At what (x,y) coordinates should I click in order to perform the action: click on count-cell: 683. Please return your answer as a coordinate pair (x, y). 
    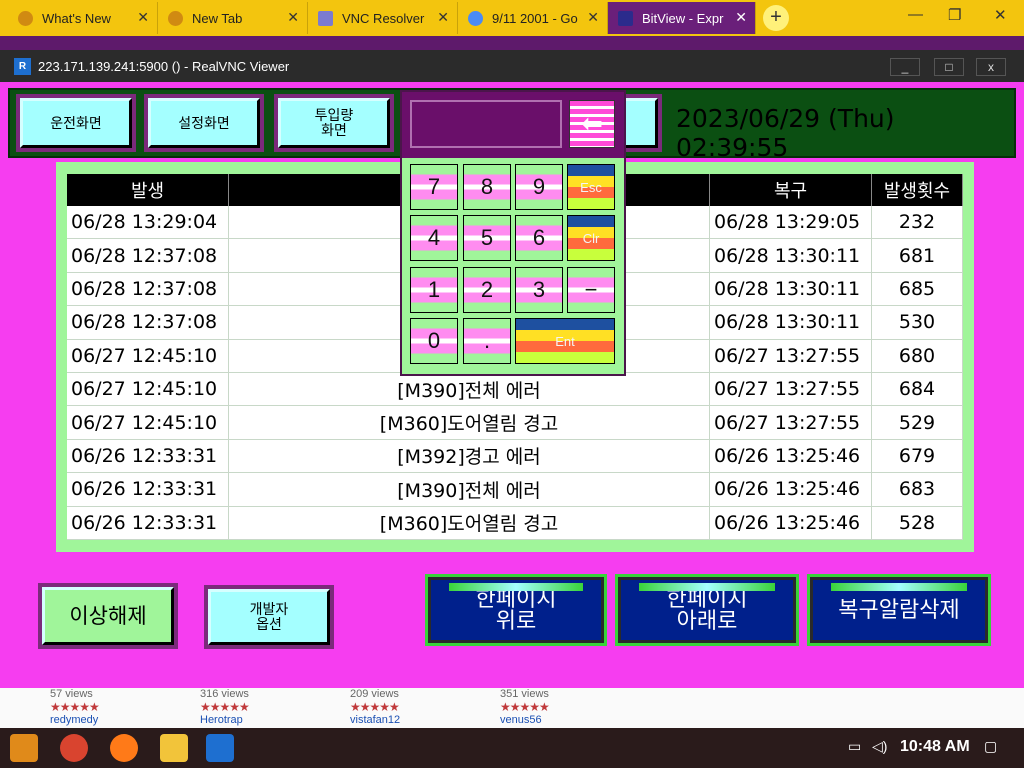
    Looking at the image, I should click on (917, 489).